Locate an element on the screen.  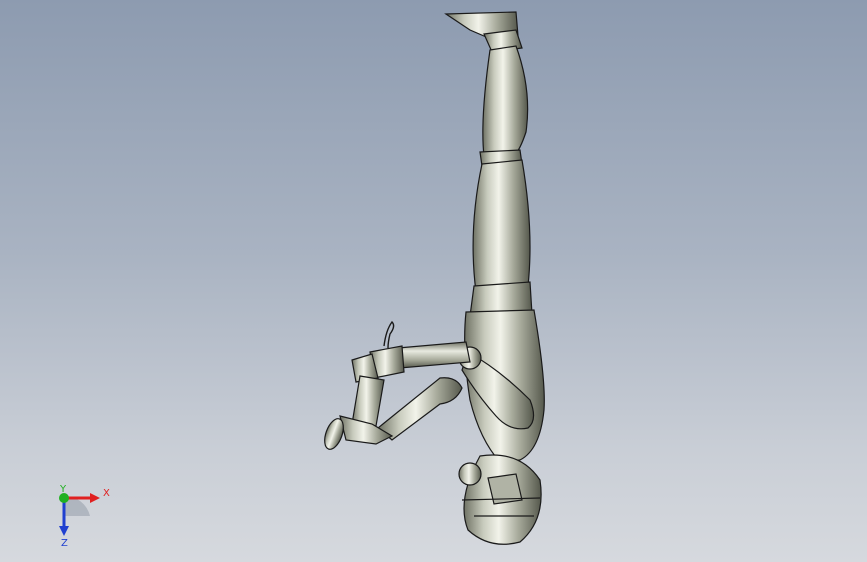
robot-head is located at coordinates (500, 499).